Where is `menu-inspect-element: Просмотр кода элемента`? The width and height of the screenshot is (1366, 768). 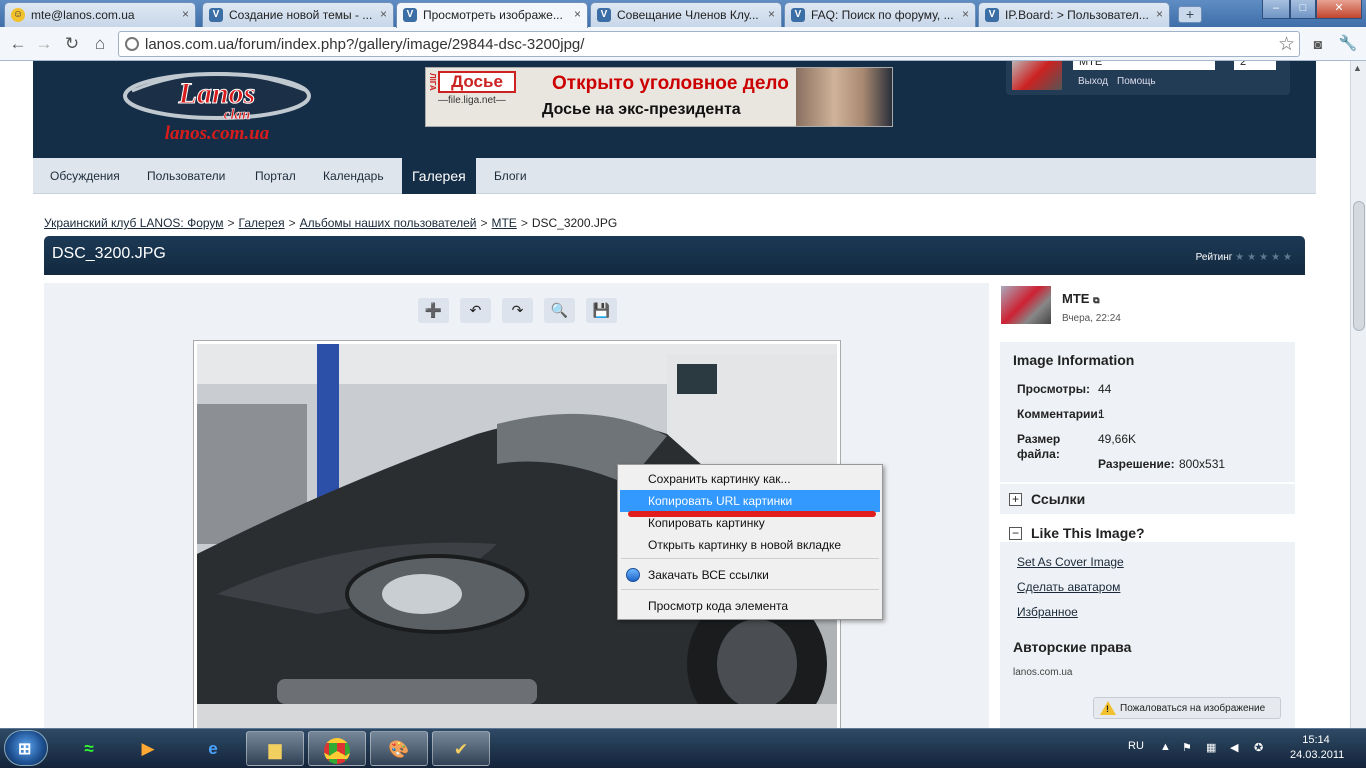
menu-inspect-element: Просмотр кода элемента is located at coordinates (750, 606).